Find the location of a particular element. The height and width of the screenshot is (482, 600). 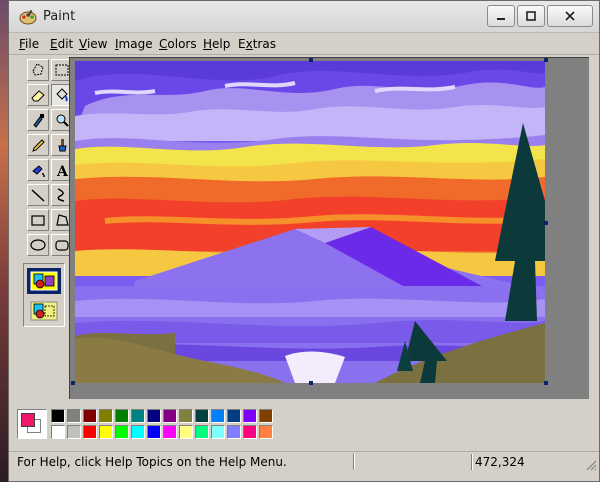

pick-color-icon is located at coordinates (38, 121).